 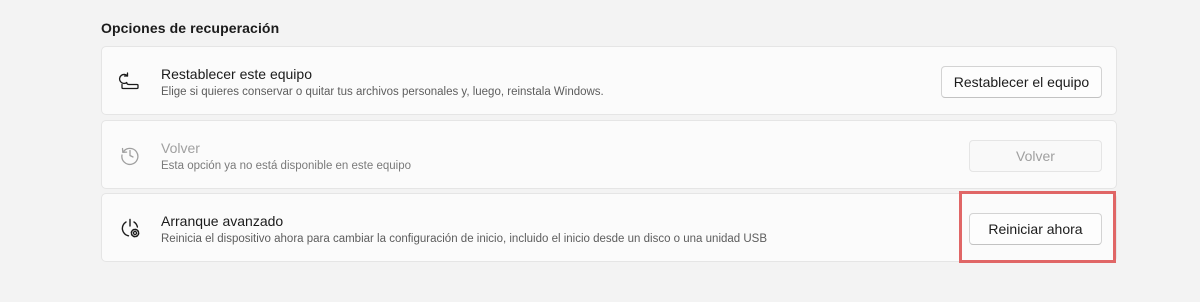 I want to click on go-back-title: Volver, so click(x=180, y=148).